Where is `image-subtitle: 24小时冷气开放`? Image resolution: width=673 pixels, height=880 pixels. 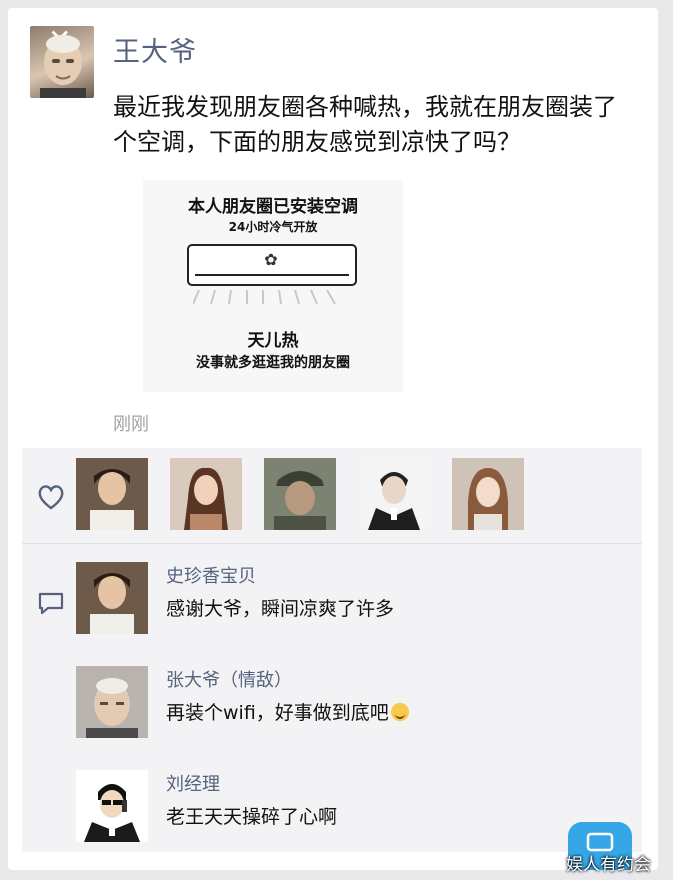
image-subtitle: 24小时冷气开放 is located at coordinates (273, 227).